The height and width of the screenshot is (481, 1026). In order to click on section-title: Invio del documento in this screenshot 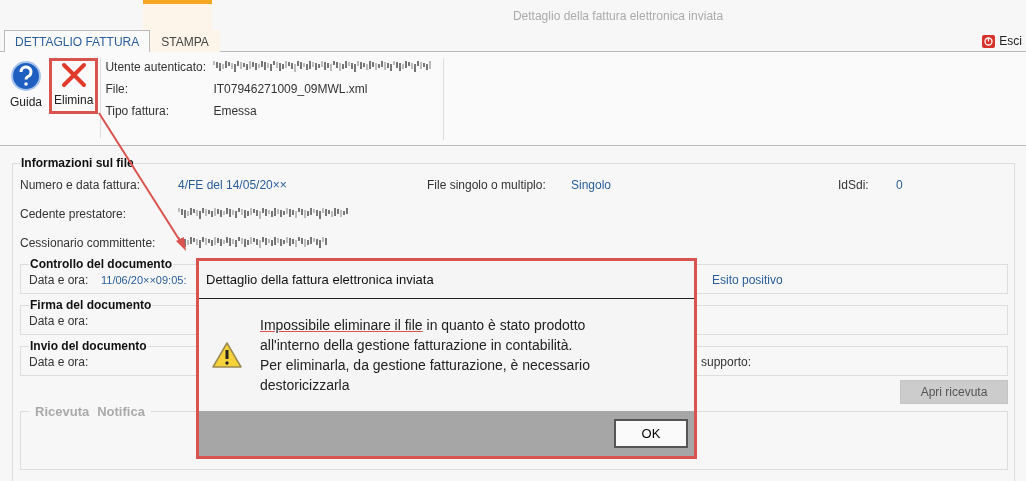, I will do `click(88, 346)`.